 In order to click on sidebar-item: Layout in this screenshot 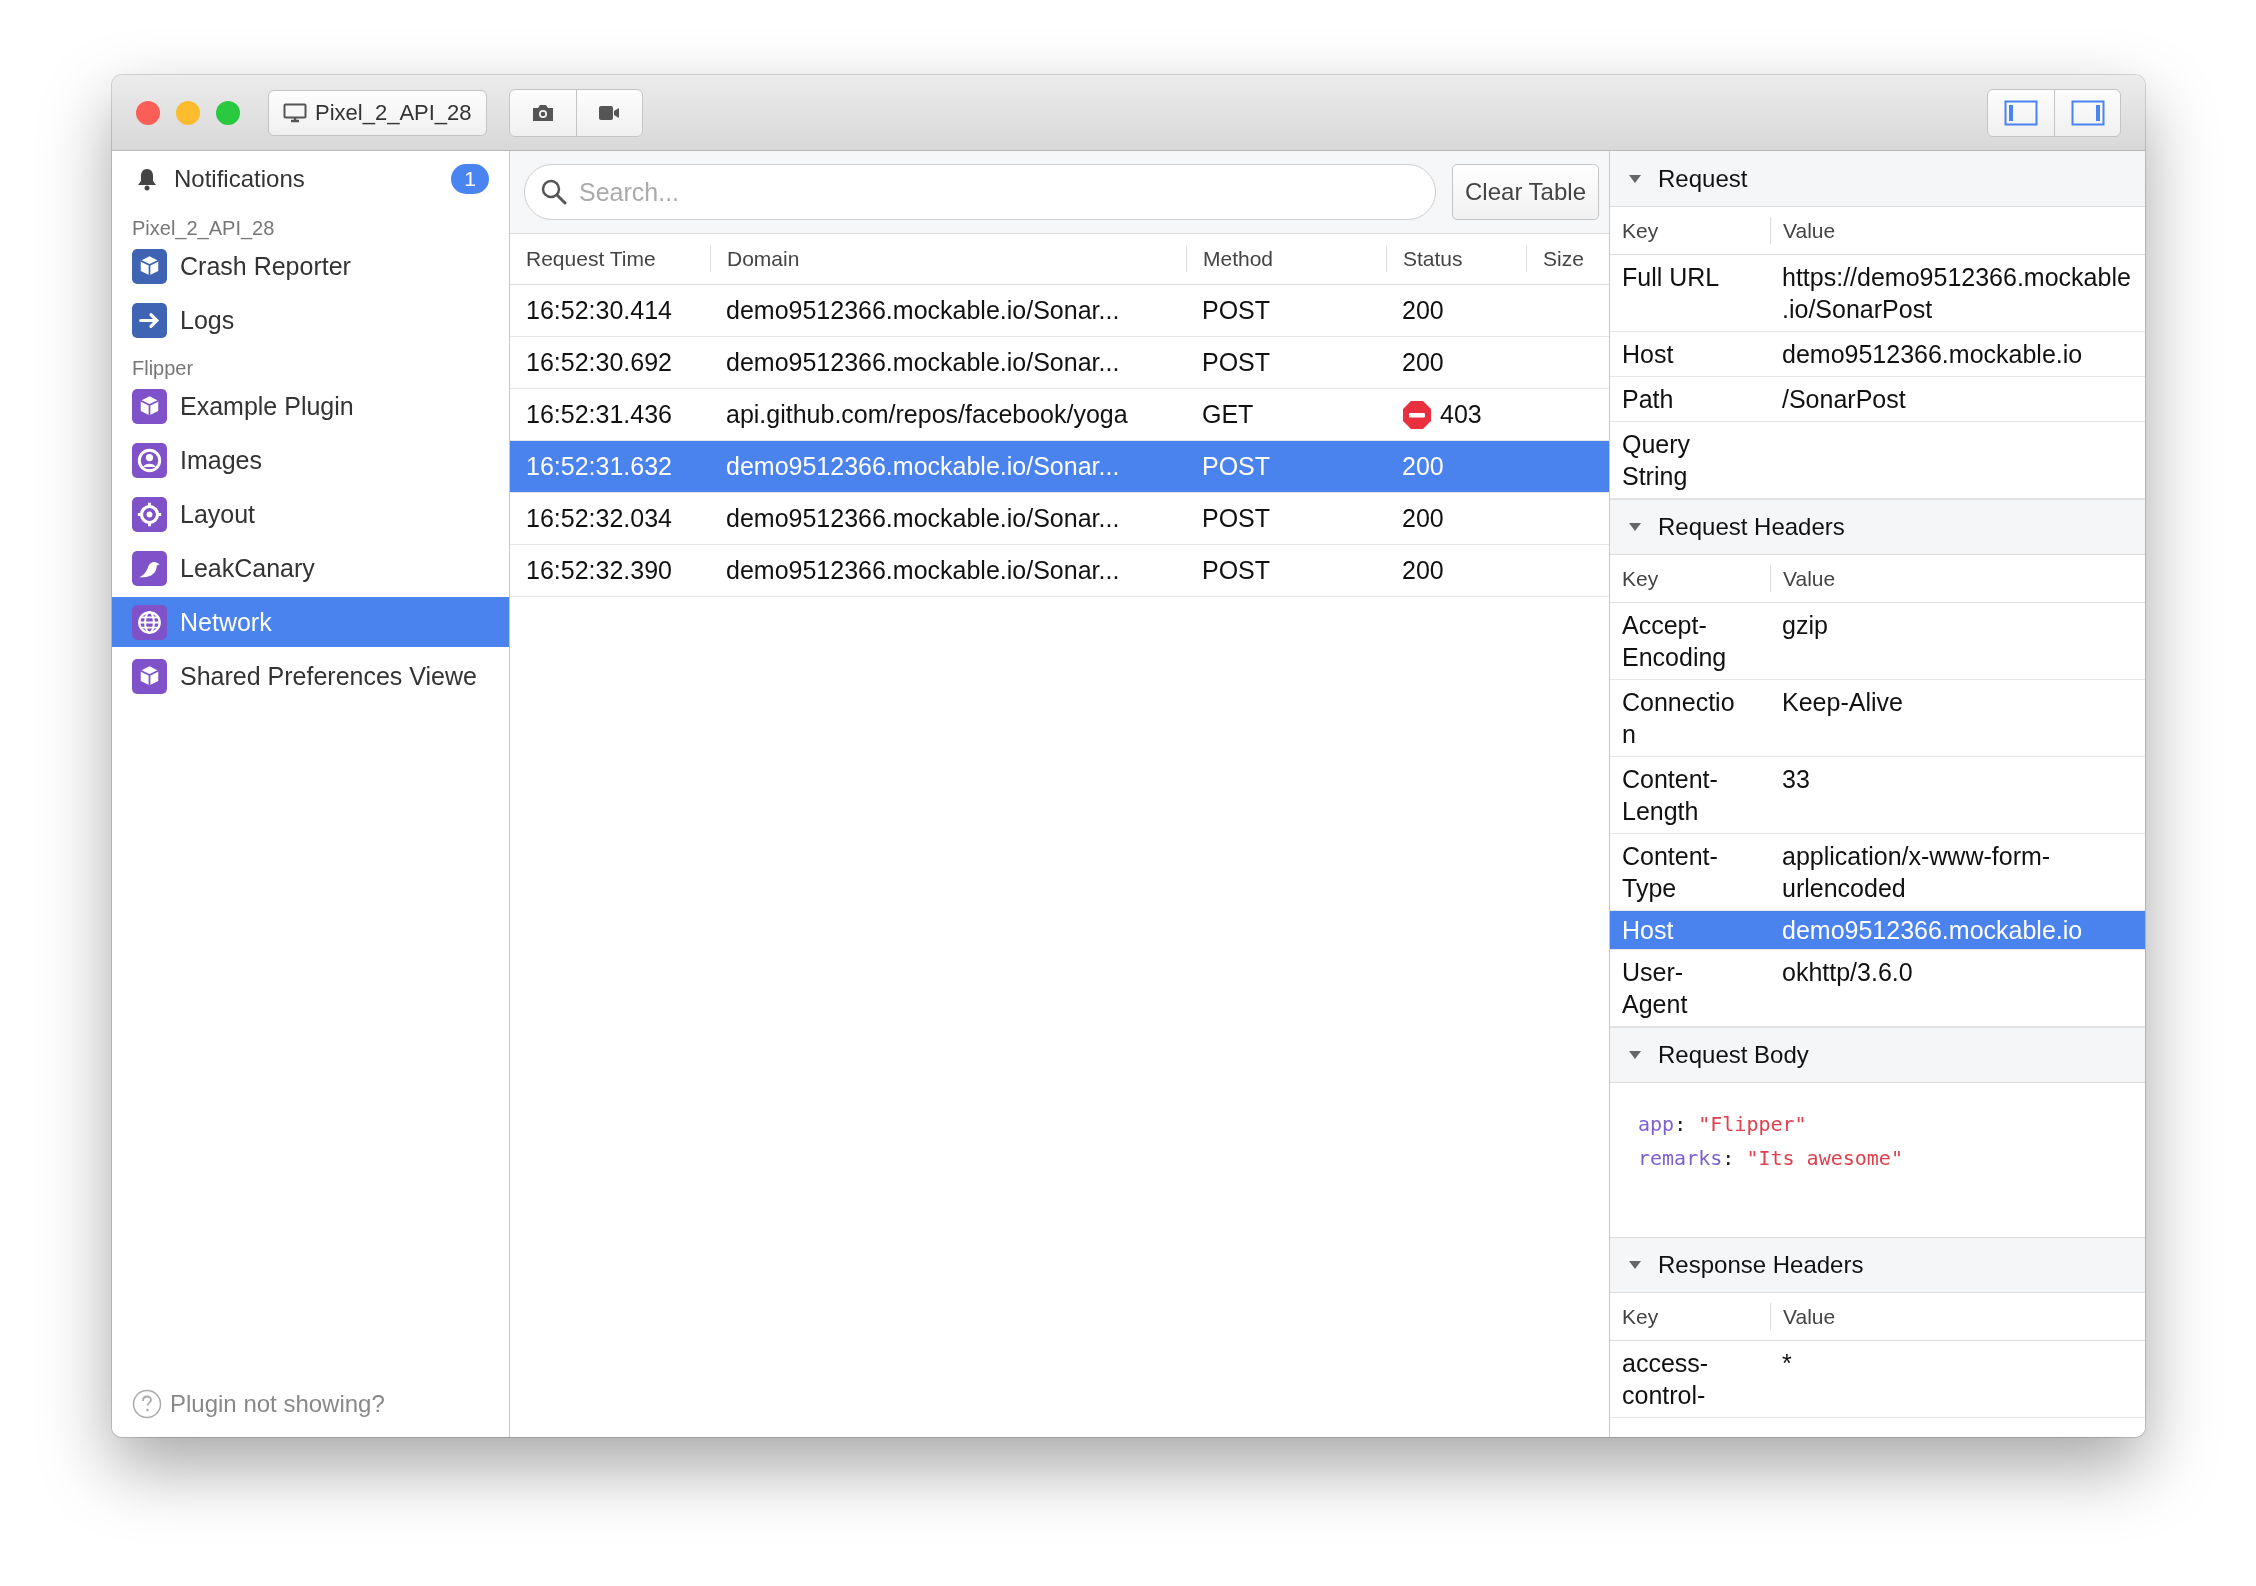, I will do `click(310, 514)`.